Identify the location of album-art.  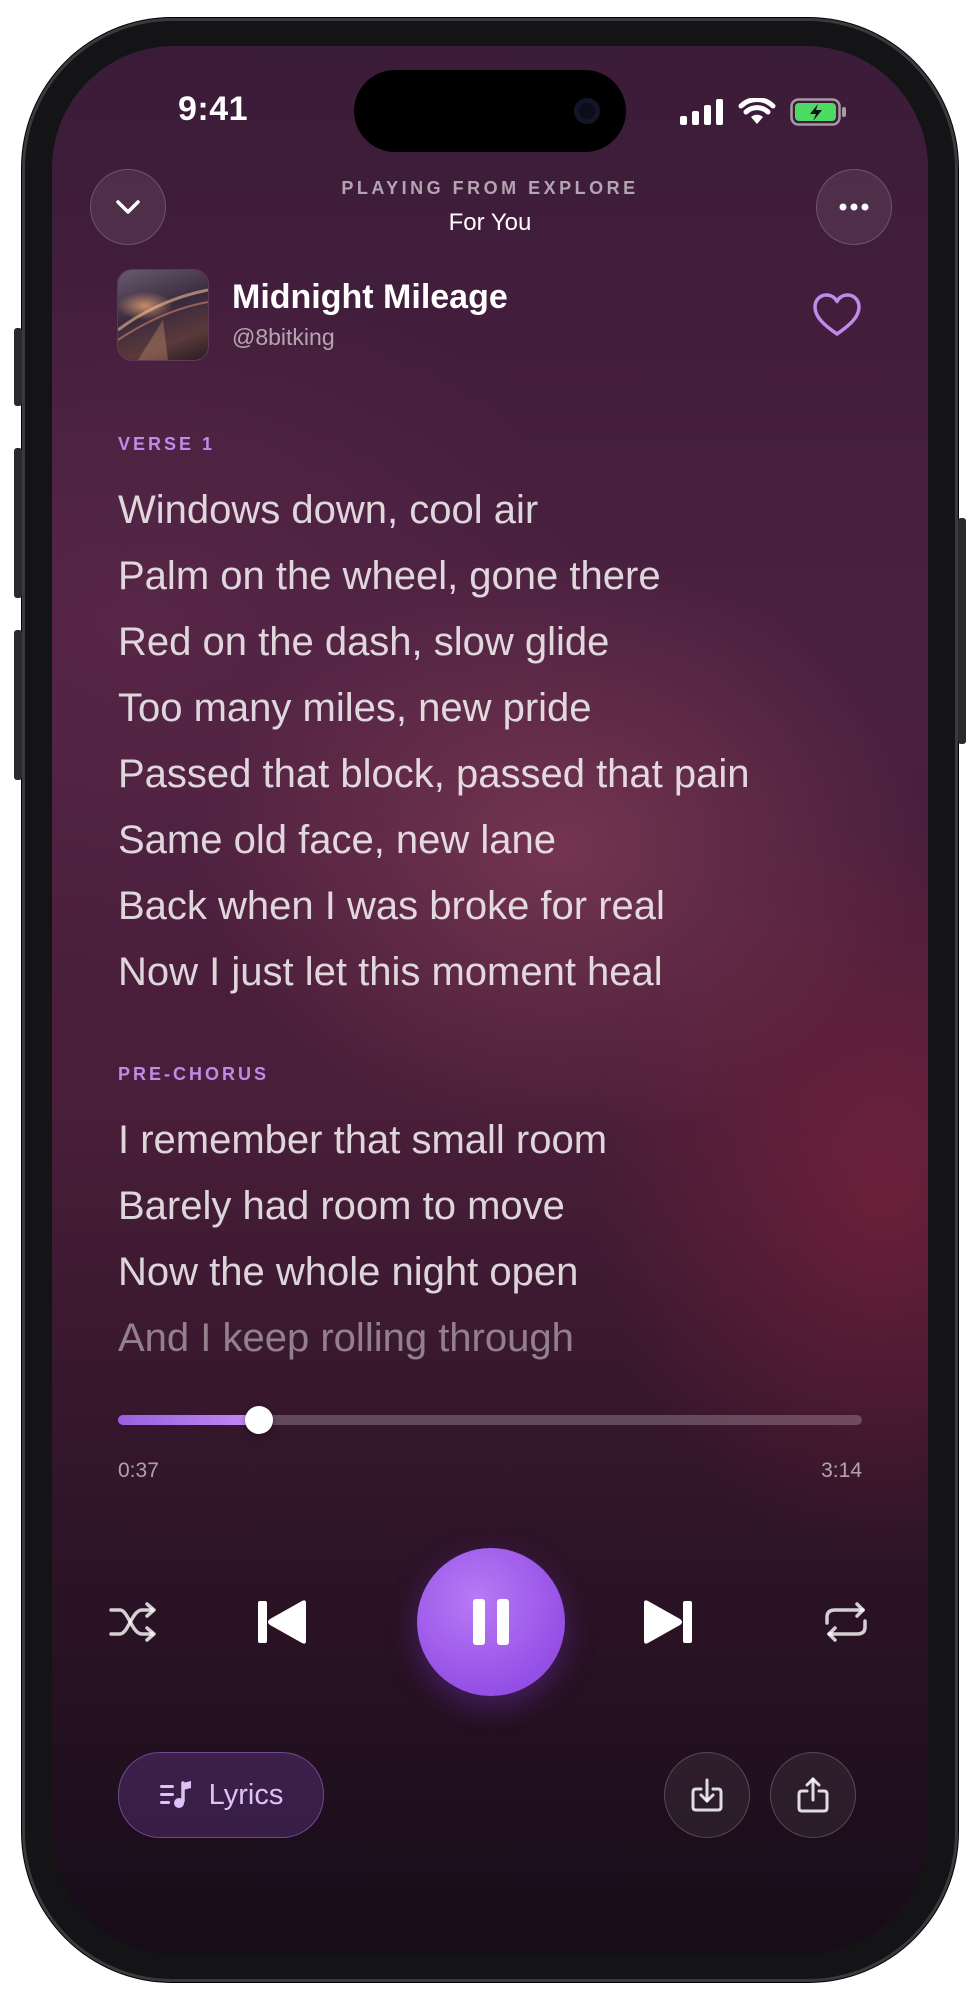
(163, 315).